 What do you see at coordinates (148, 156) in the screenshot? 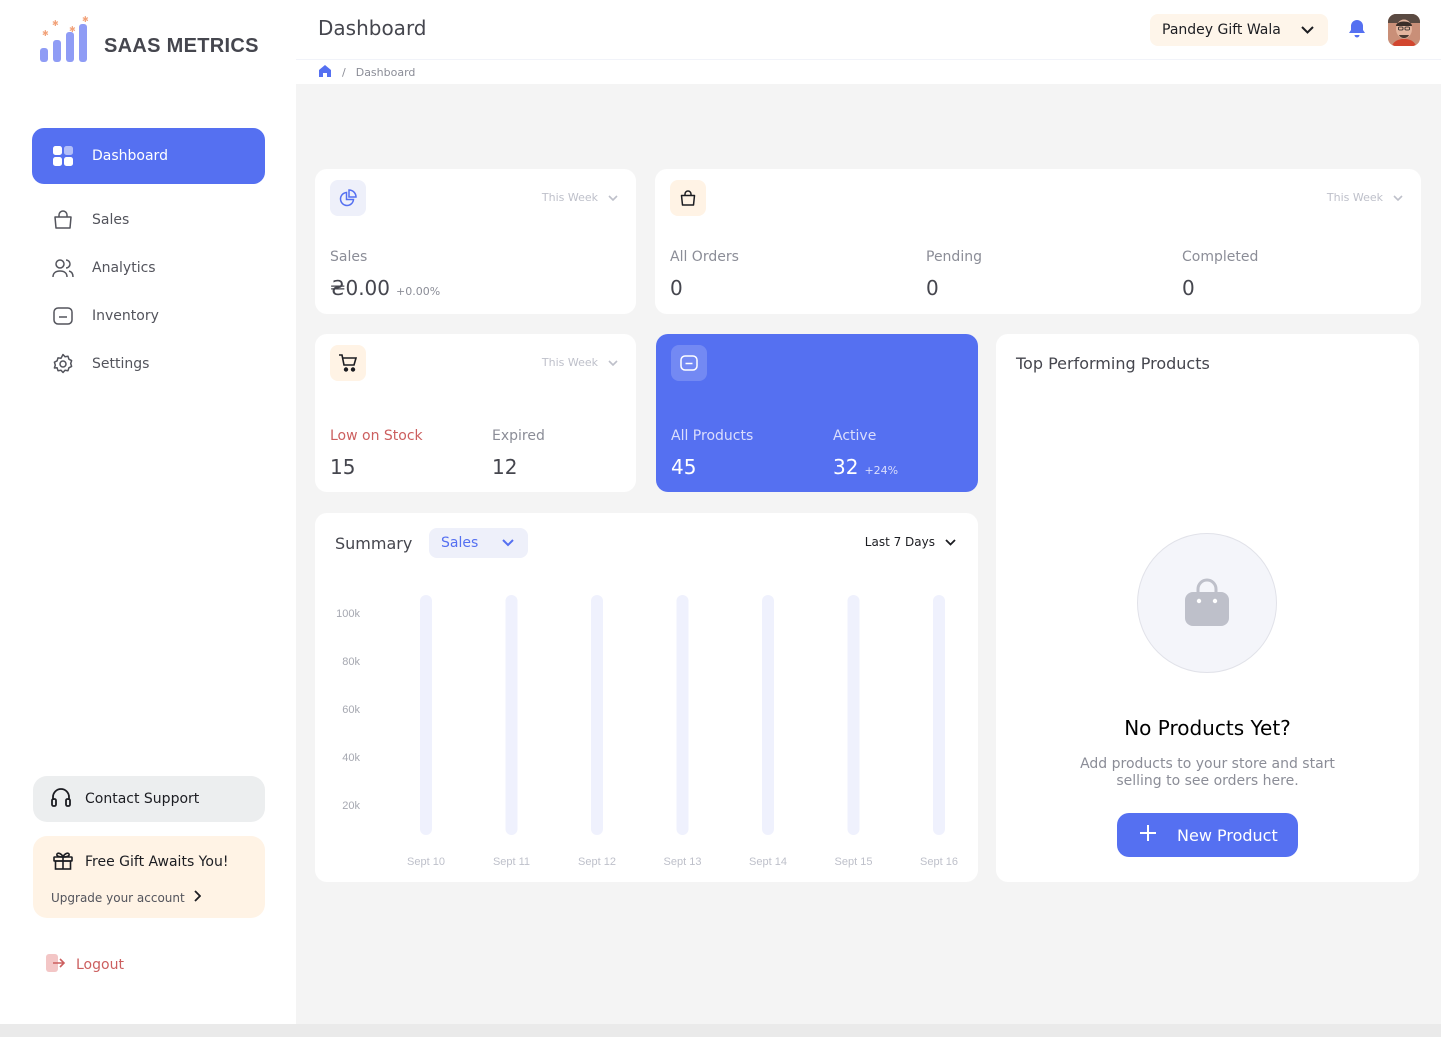
I see `sidebar-item-dashboard: Dashboard` at bounding box center [148, 156].